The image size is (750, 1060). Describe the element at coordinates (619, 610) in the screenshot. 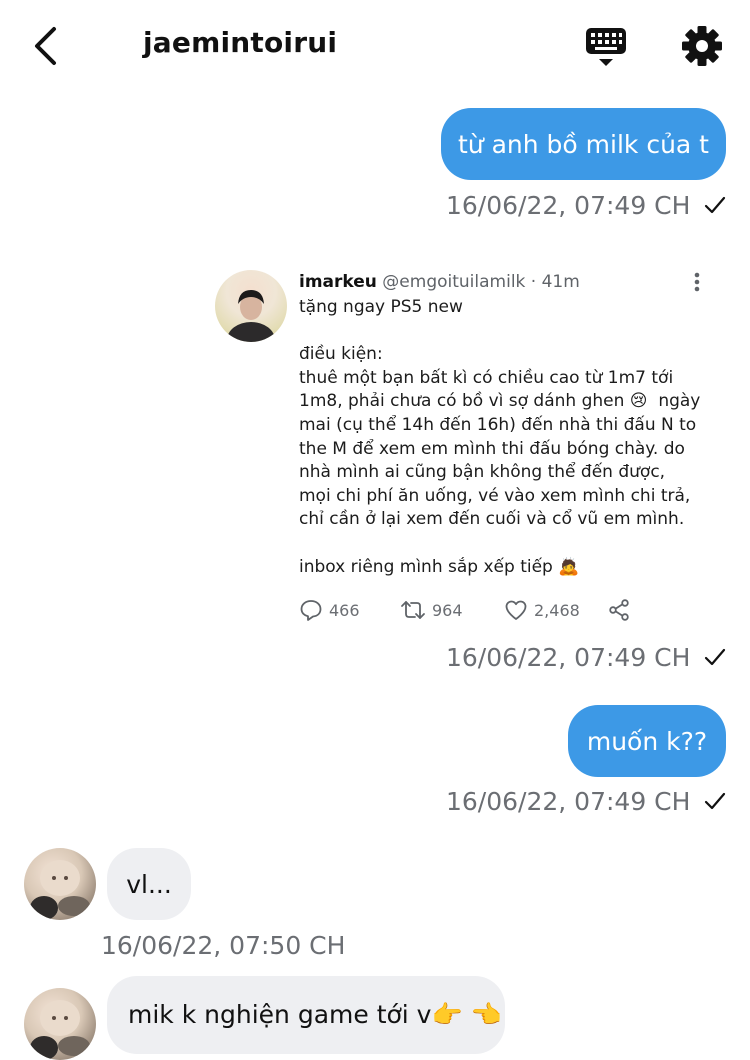

I see `share-icon` at that location.